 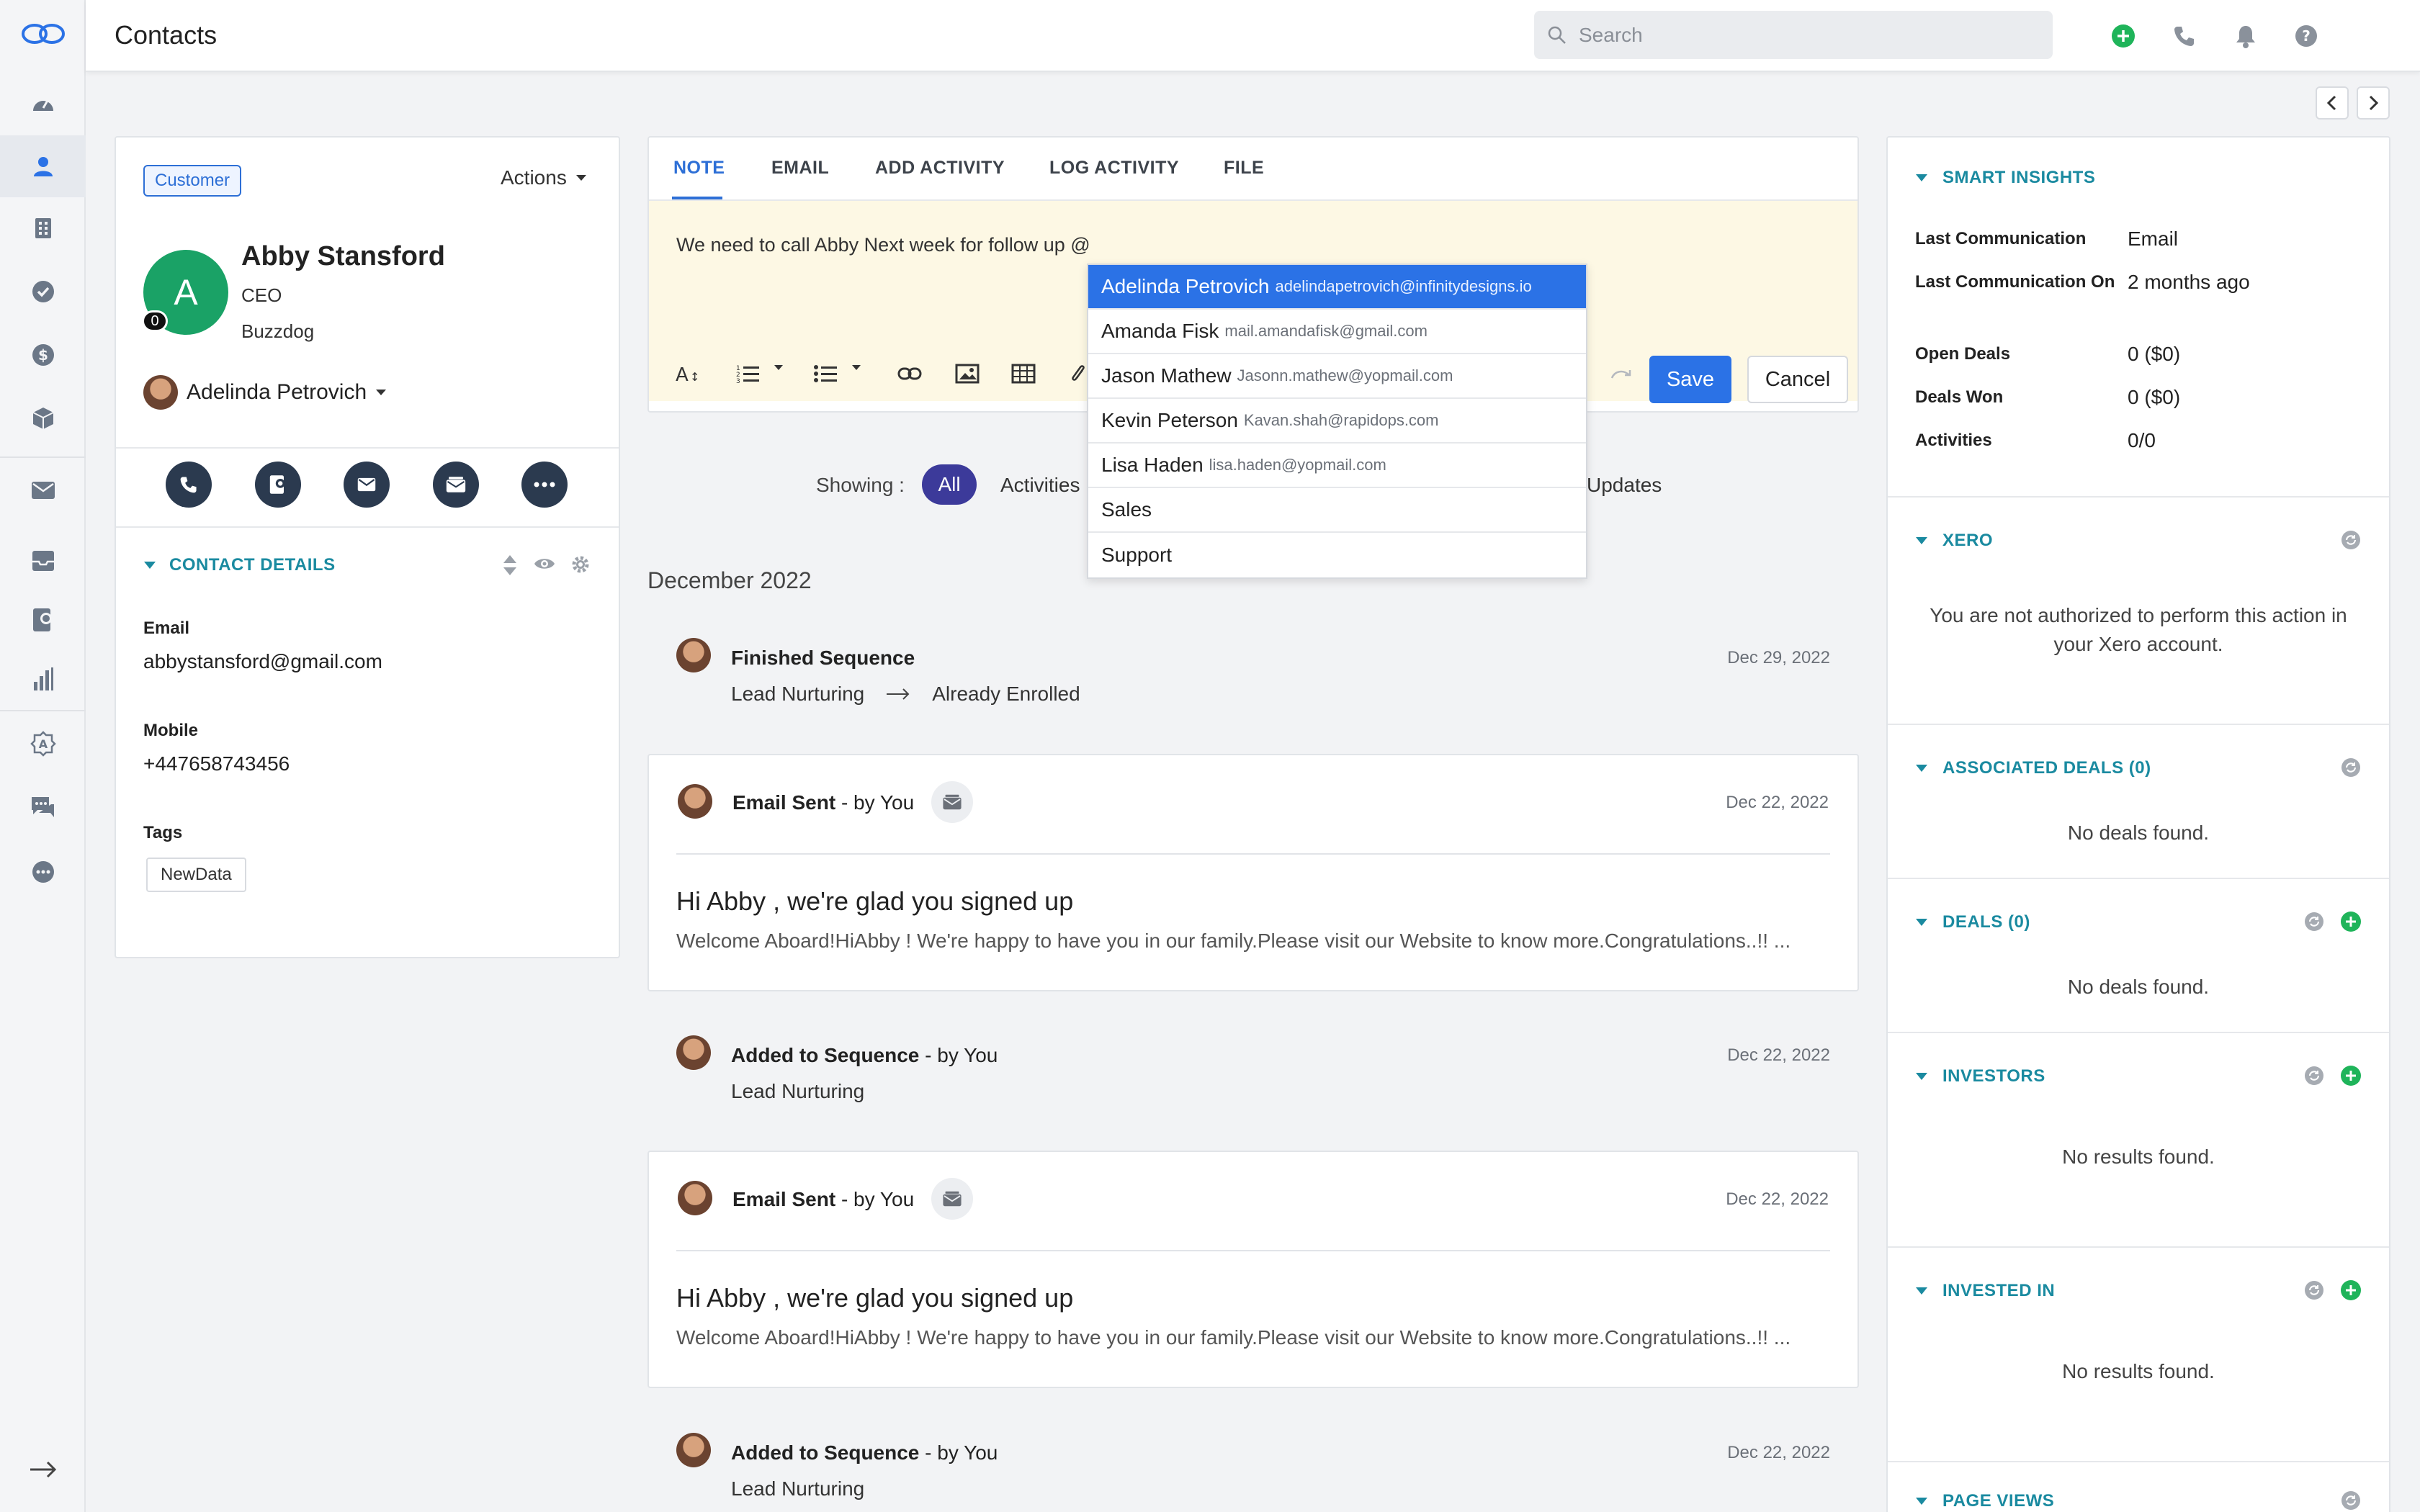 I want to click on dashboard-icon, so click(x=43, y=103).